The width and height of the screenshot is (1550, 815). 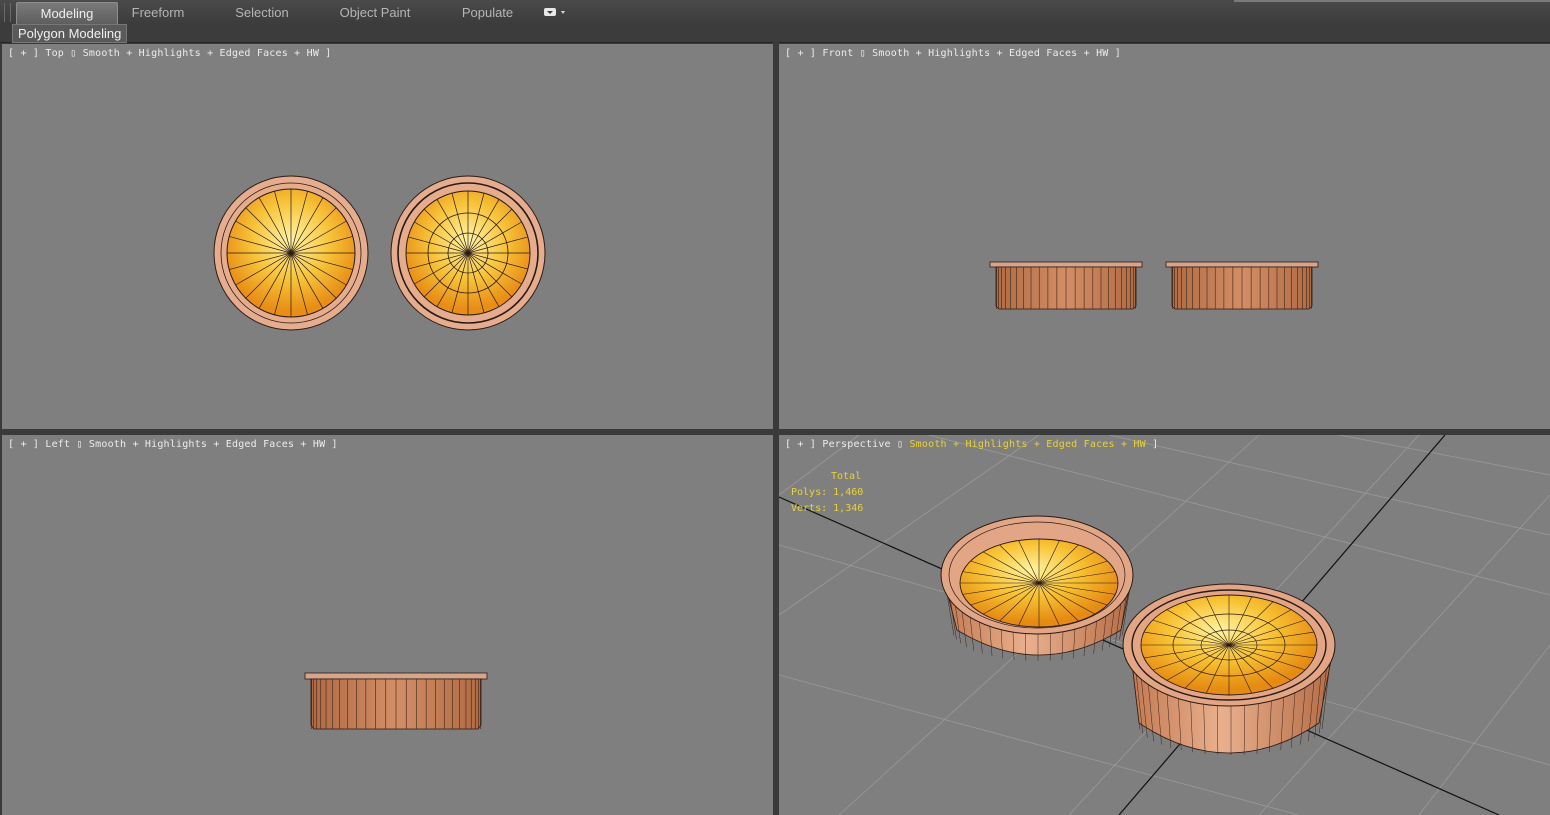 I want to click on viewport-perspective-menu: [ + ], so click(x=800, y=444).